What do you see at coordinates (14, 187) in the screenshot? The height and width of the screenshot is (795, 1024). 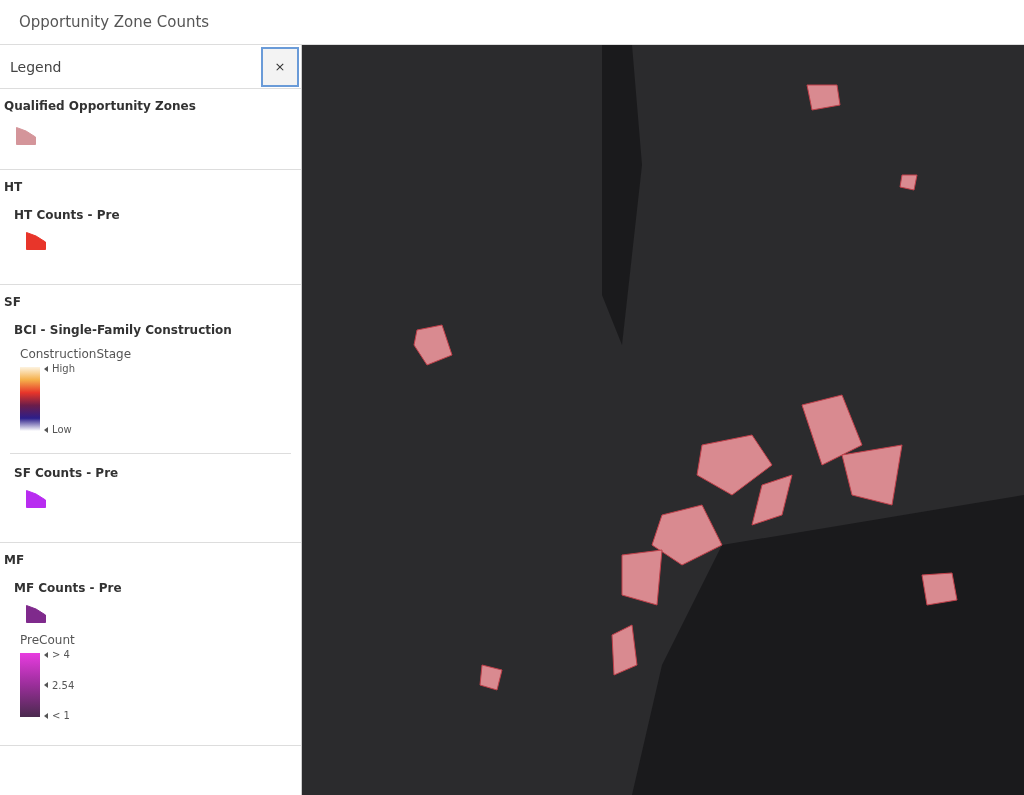 I see `group-title: HT` at bounding box center [14, 187].